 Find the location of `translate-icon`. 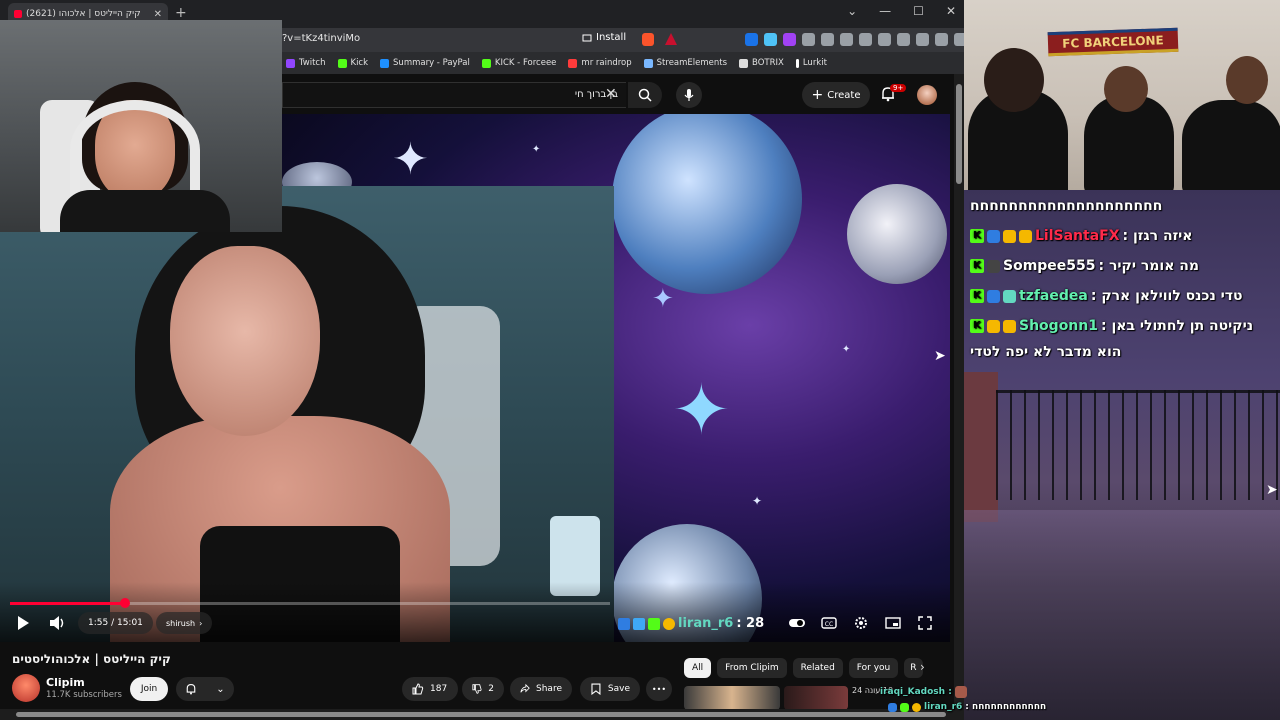

translate-icon is located at coordinates (770, 39).